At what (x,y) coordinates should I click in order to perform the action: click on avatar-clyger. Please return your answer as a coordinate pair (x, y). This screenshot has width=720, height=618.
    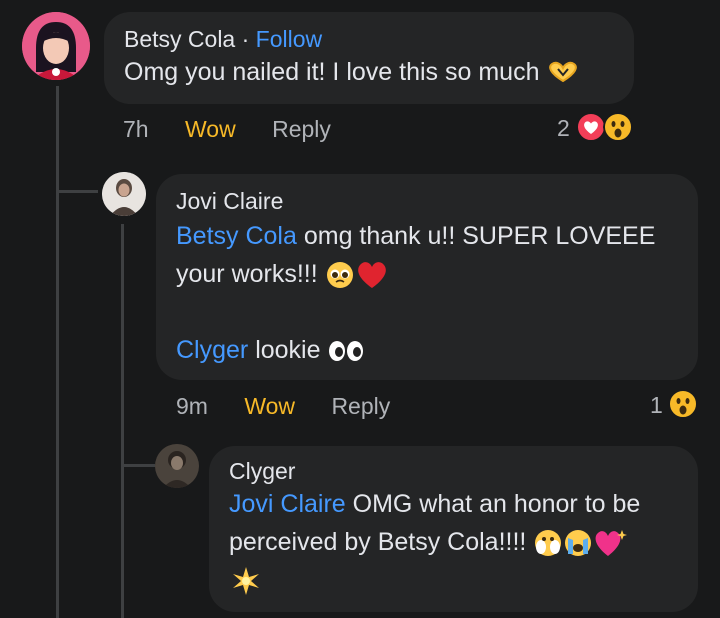
    Looking at the image, I should click on (177, 466).